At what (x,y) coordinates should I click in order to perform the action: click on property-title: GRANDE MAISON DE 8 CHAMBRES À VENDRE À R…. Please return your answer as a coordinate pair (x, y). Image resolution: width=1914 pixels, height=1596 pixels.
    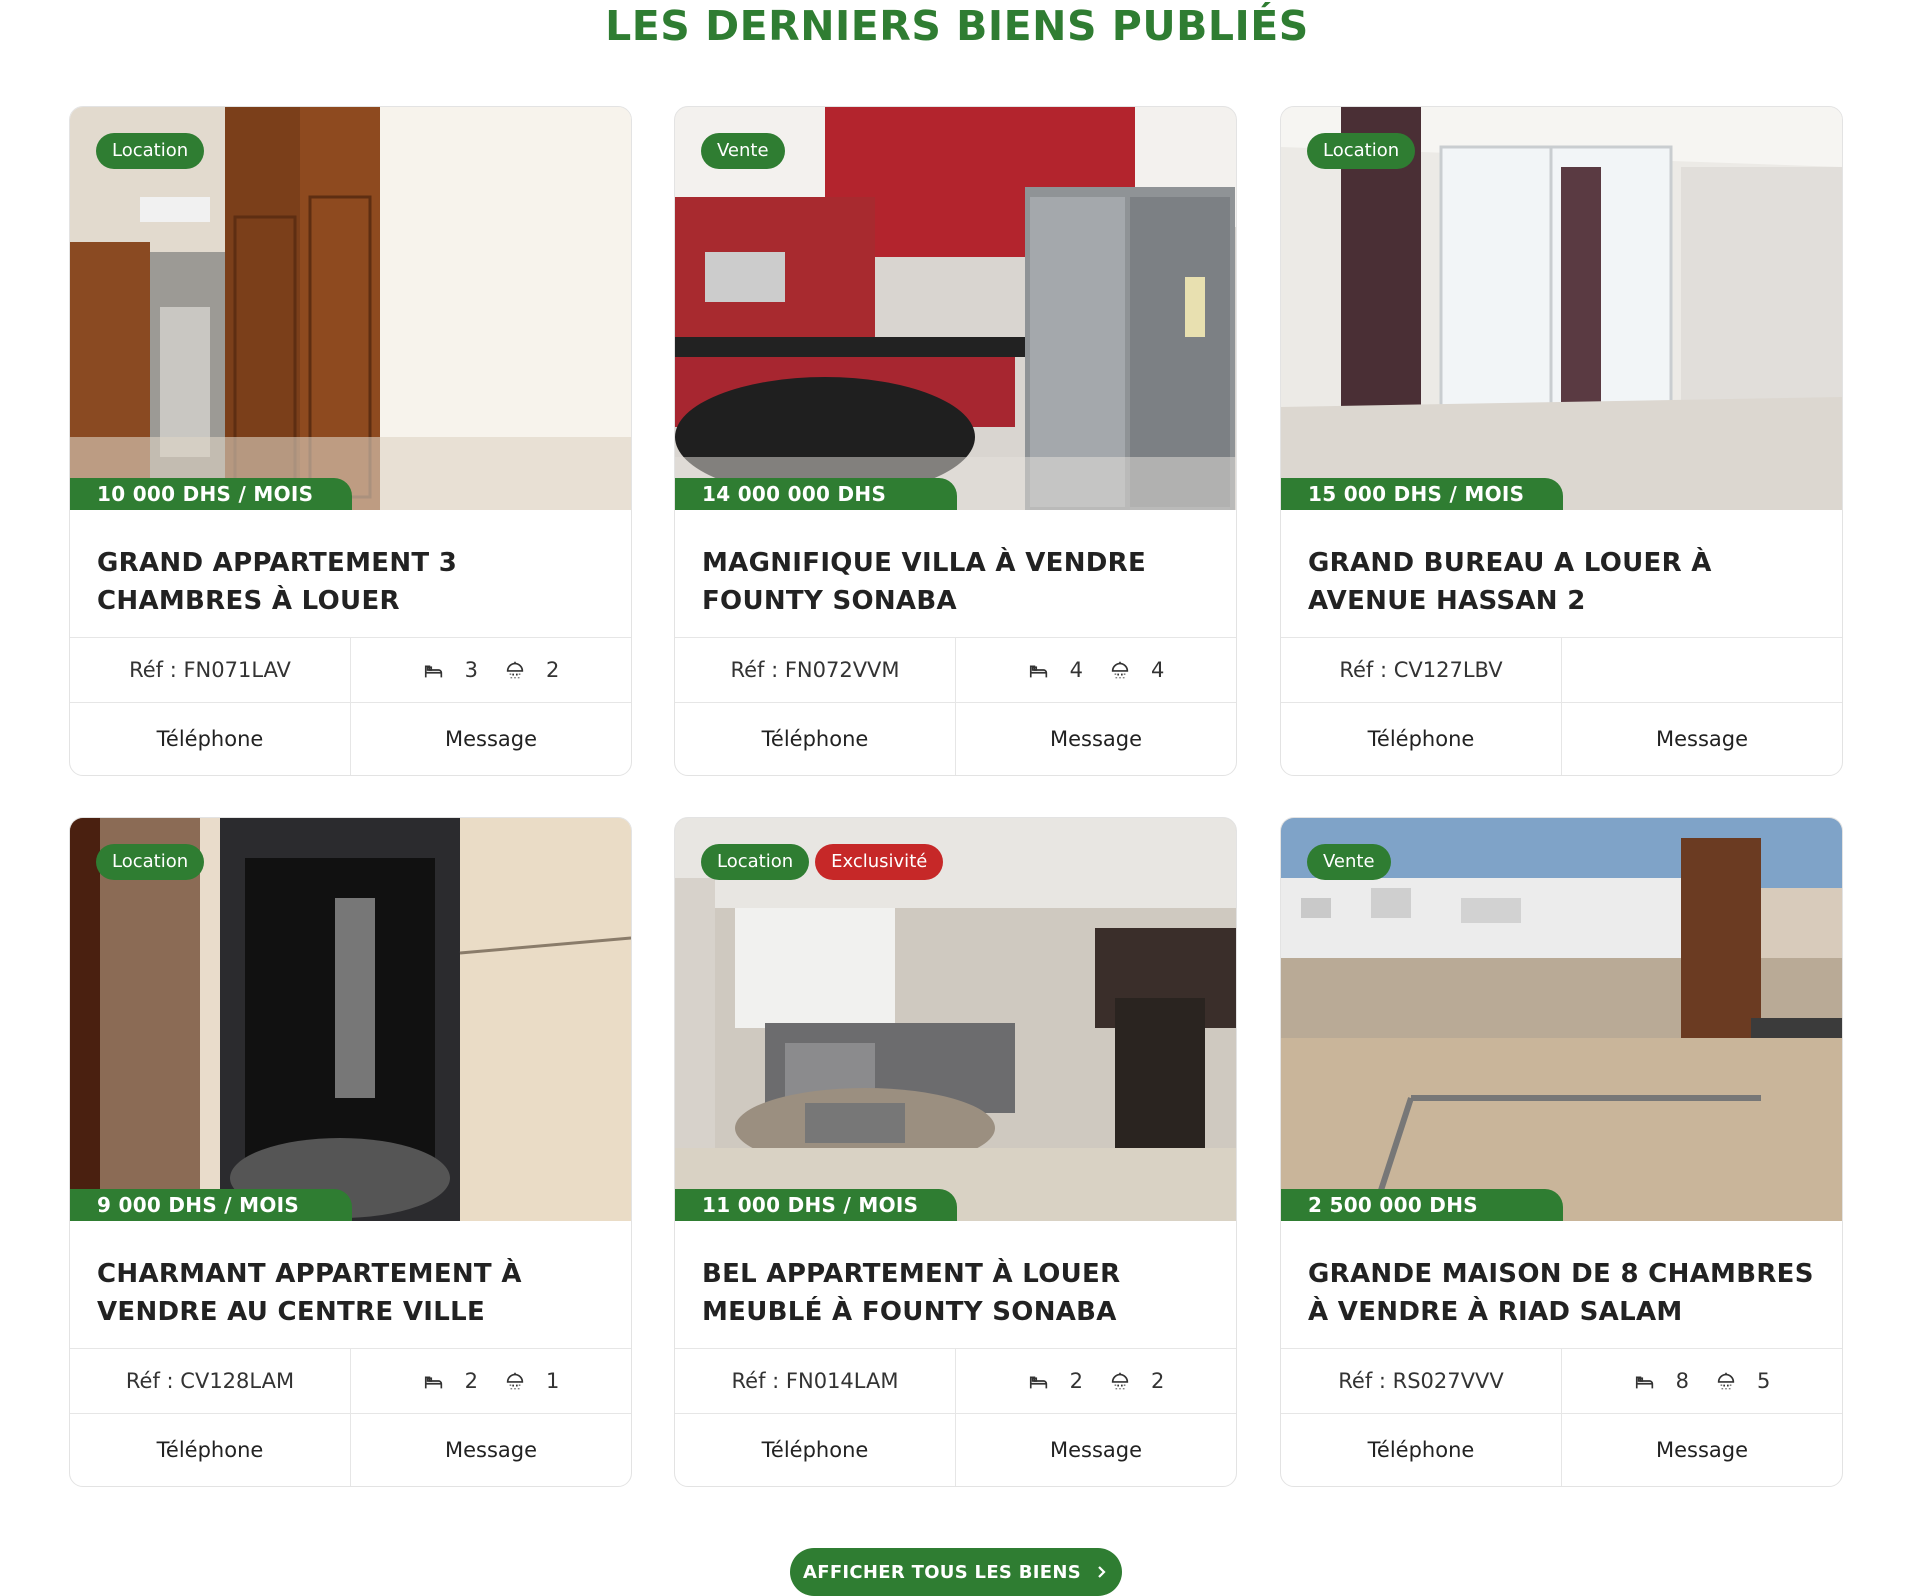
    Looking at the image, I should click on (1563, 1293).